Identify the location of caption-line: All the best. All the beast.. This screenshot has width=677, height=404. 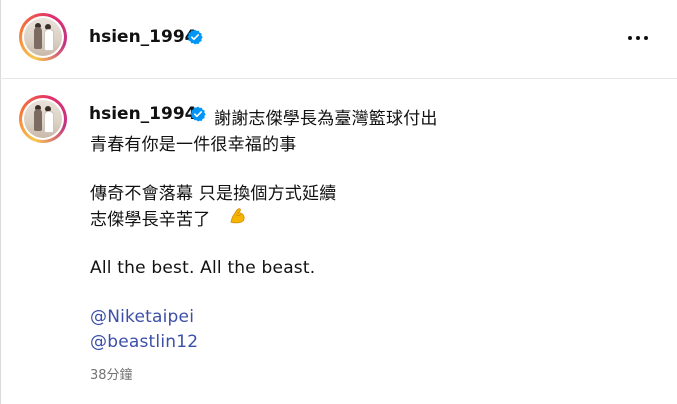
(203, 268).